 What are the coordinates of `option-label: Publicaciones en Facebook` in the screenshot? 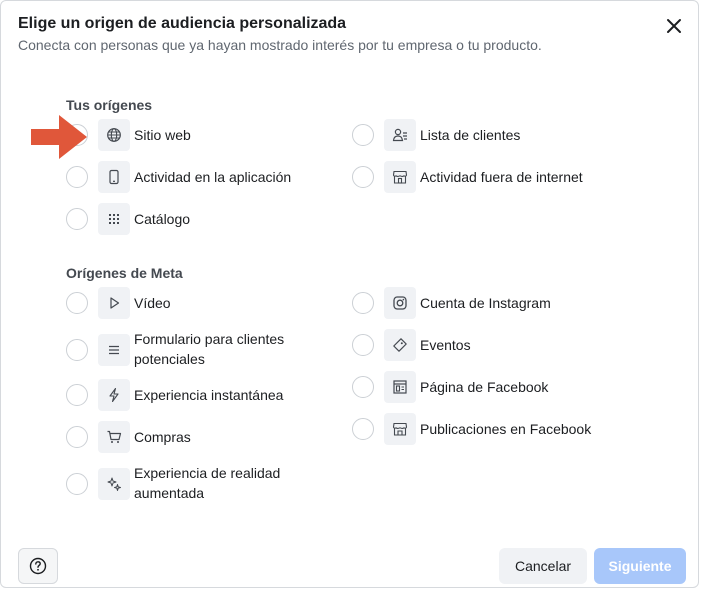 It's located at (506, 429).